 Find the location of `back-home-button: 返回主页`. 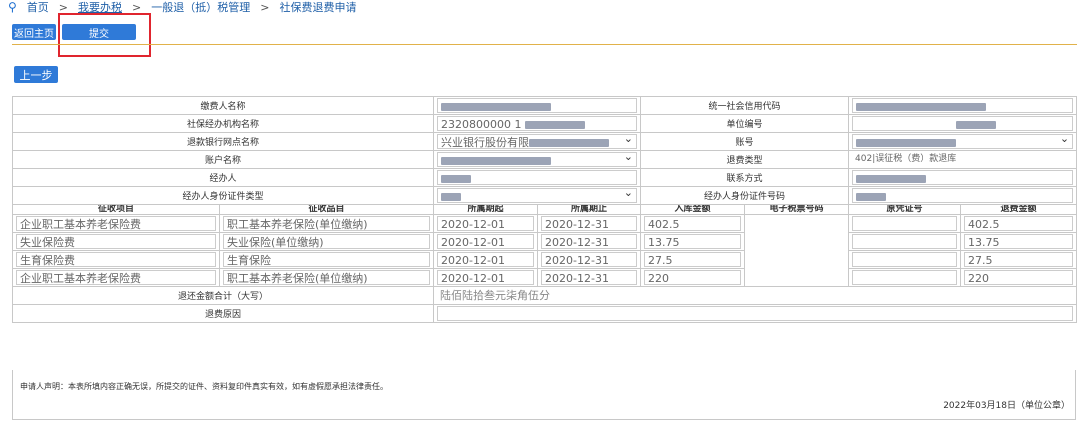

back-home-button: 返回主页 is located at coordinates (34, 32).